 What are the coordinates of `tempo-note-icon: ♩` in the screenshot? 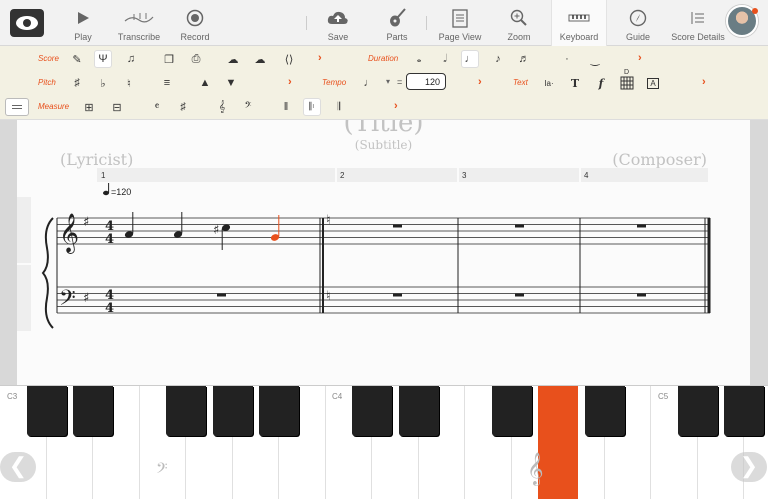 It's located at (369, 83).